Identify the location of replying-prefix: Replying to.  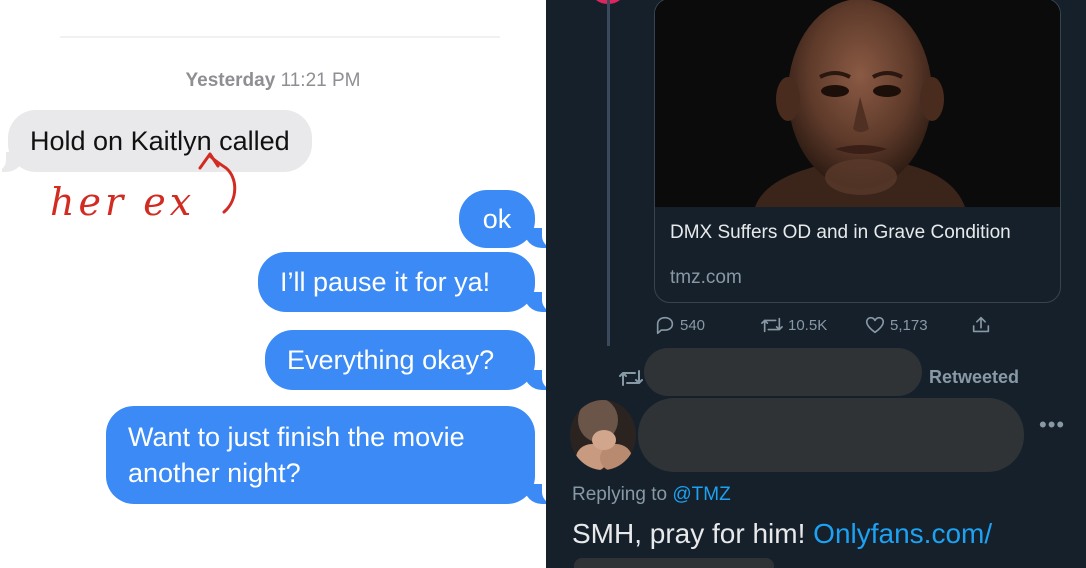
(620, 494).